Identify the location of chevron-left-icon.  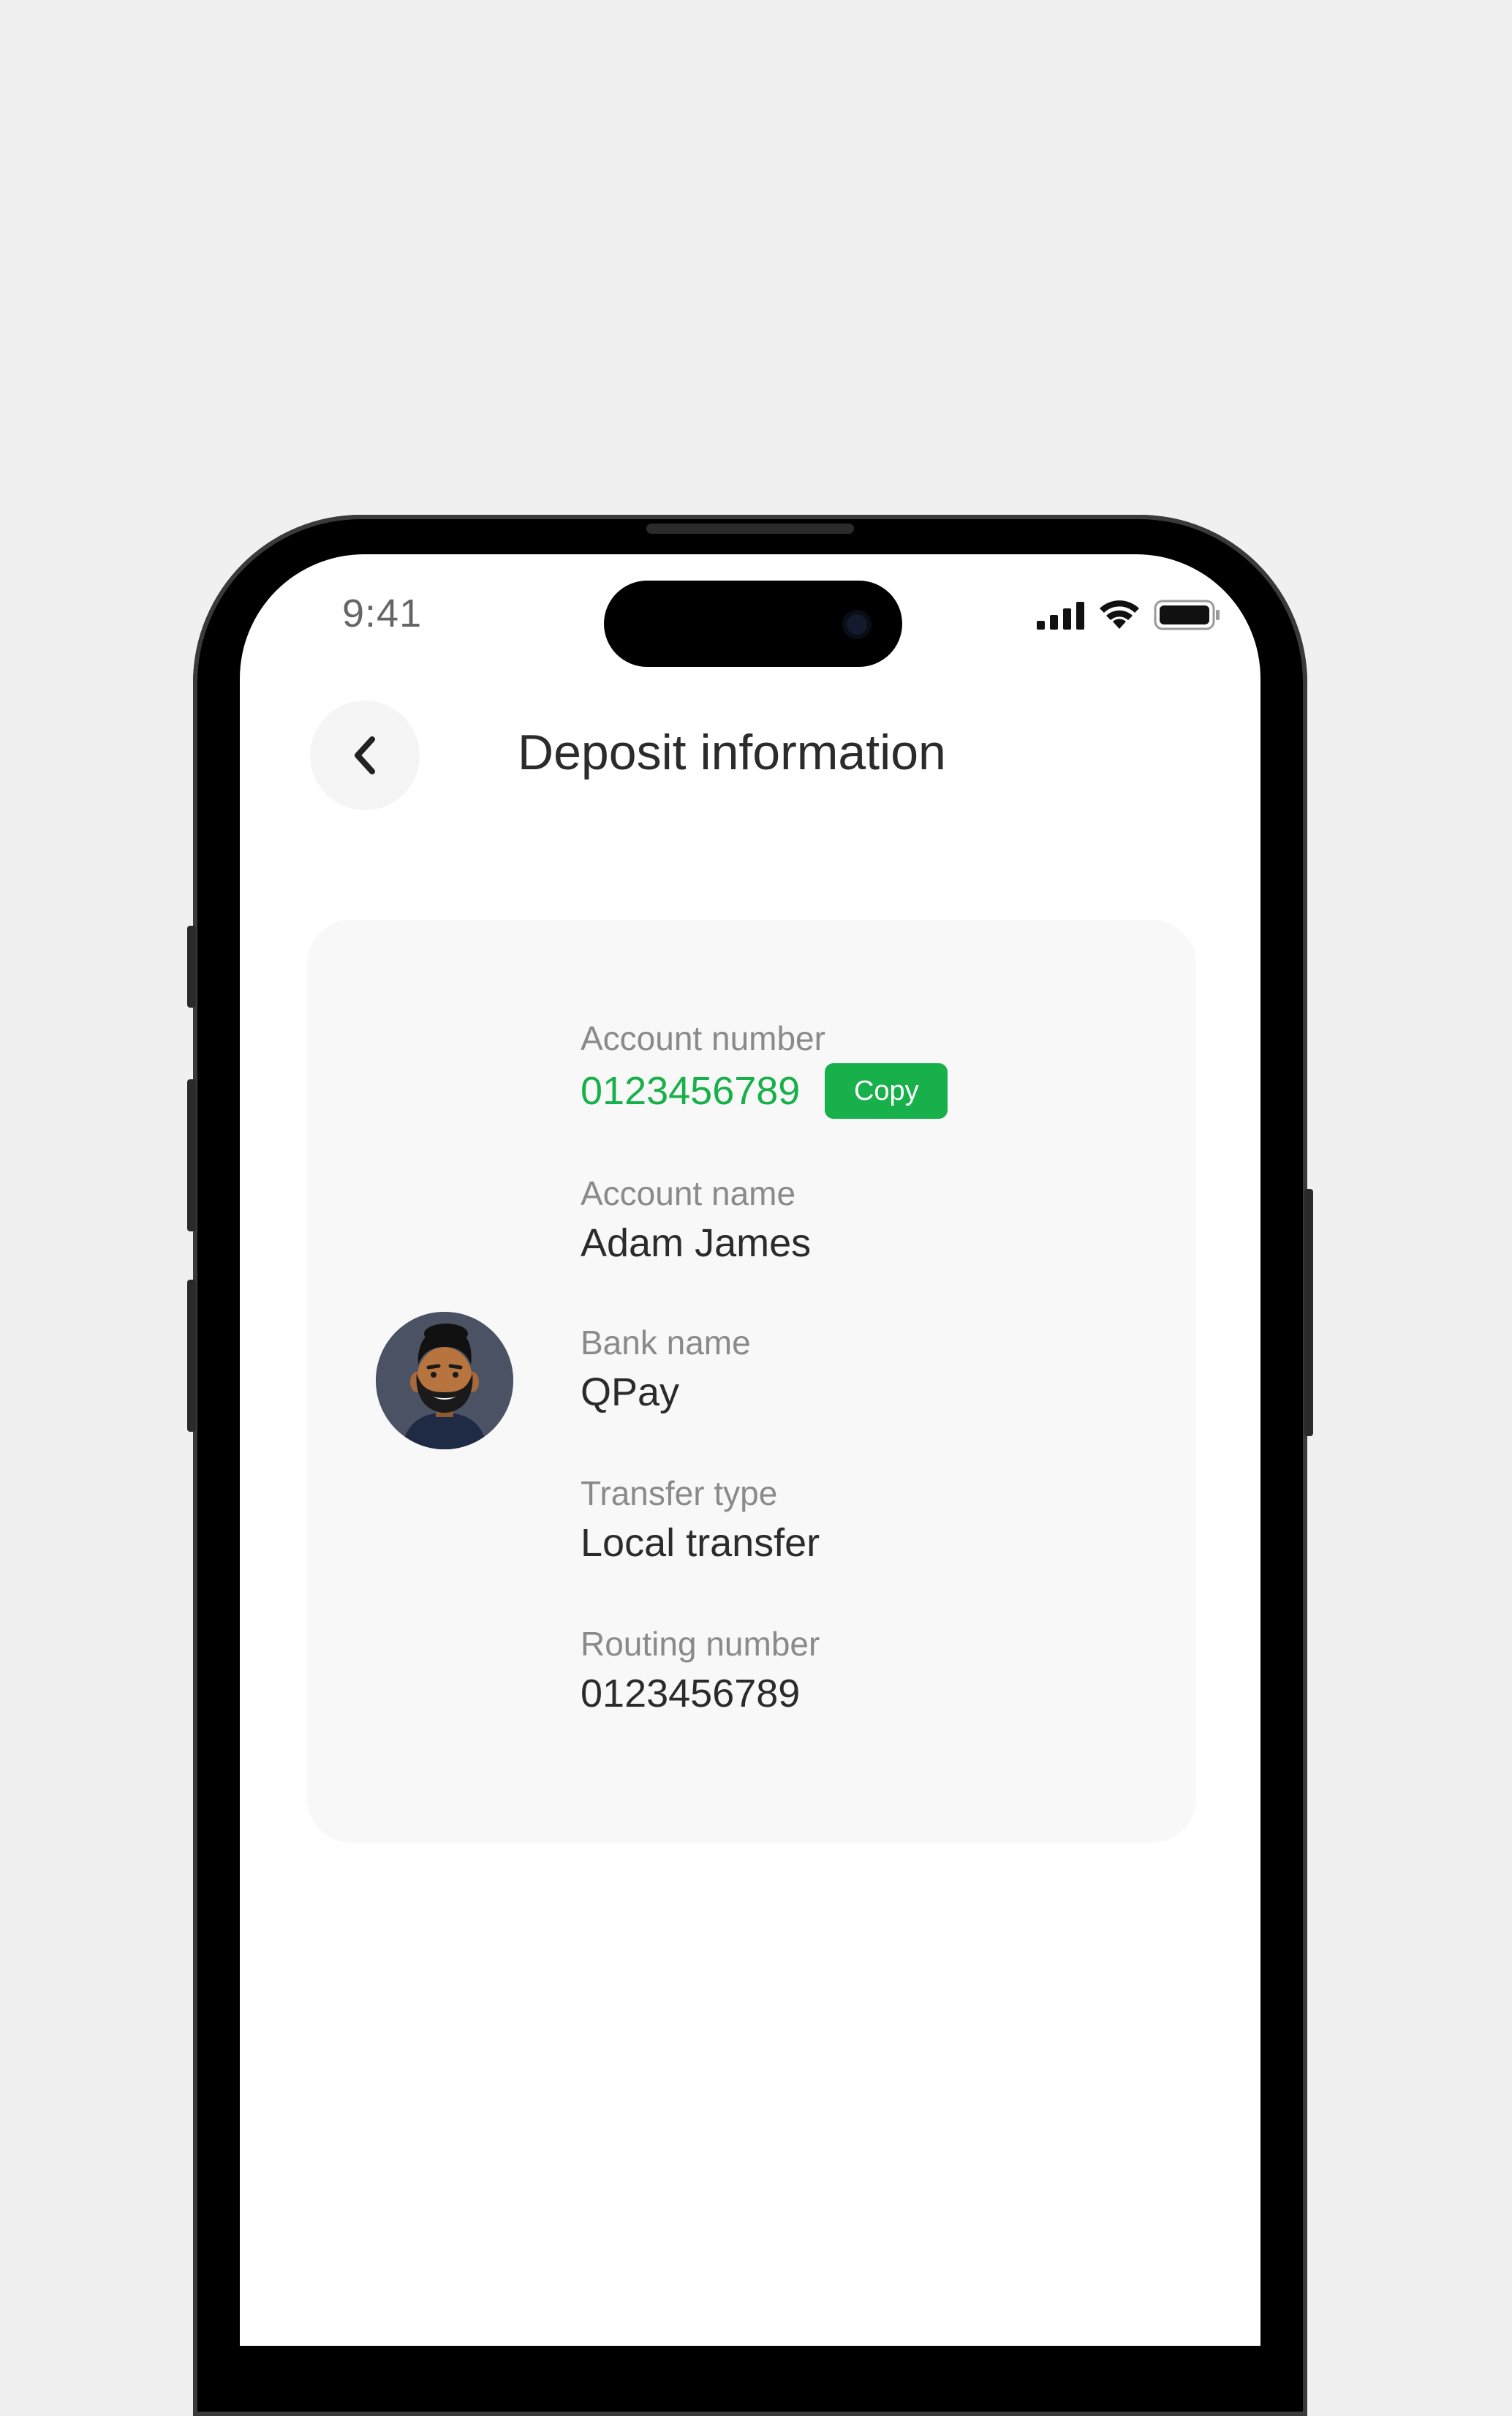
(365, 755).